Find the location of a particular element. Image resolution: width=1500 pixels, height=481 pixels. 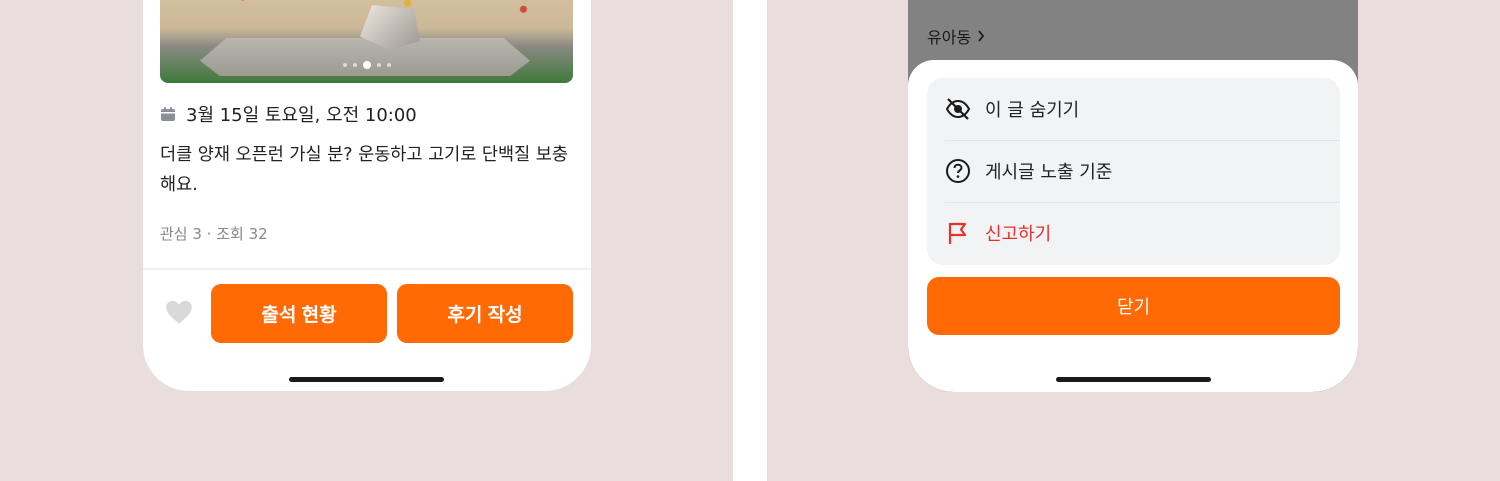

write-review-button: 후기 작성 is located at coordinates (485, 313).